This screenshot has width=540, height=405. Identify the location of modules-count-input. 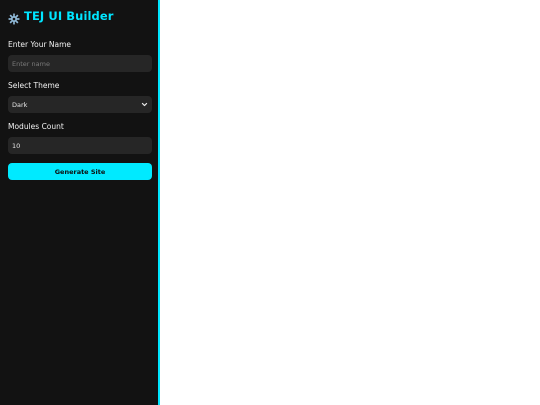
(80, 145).